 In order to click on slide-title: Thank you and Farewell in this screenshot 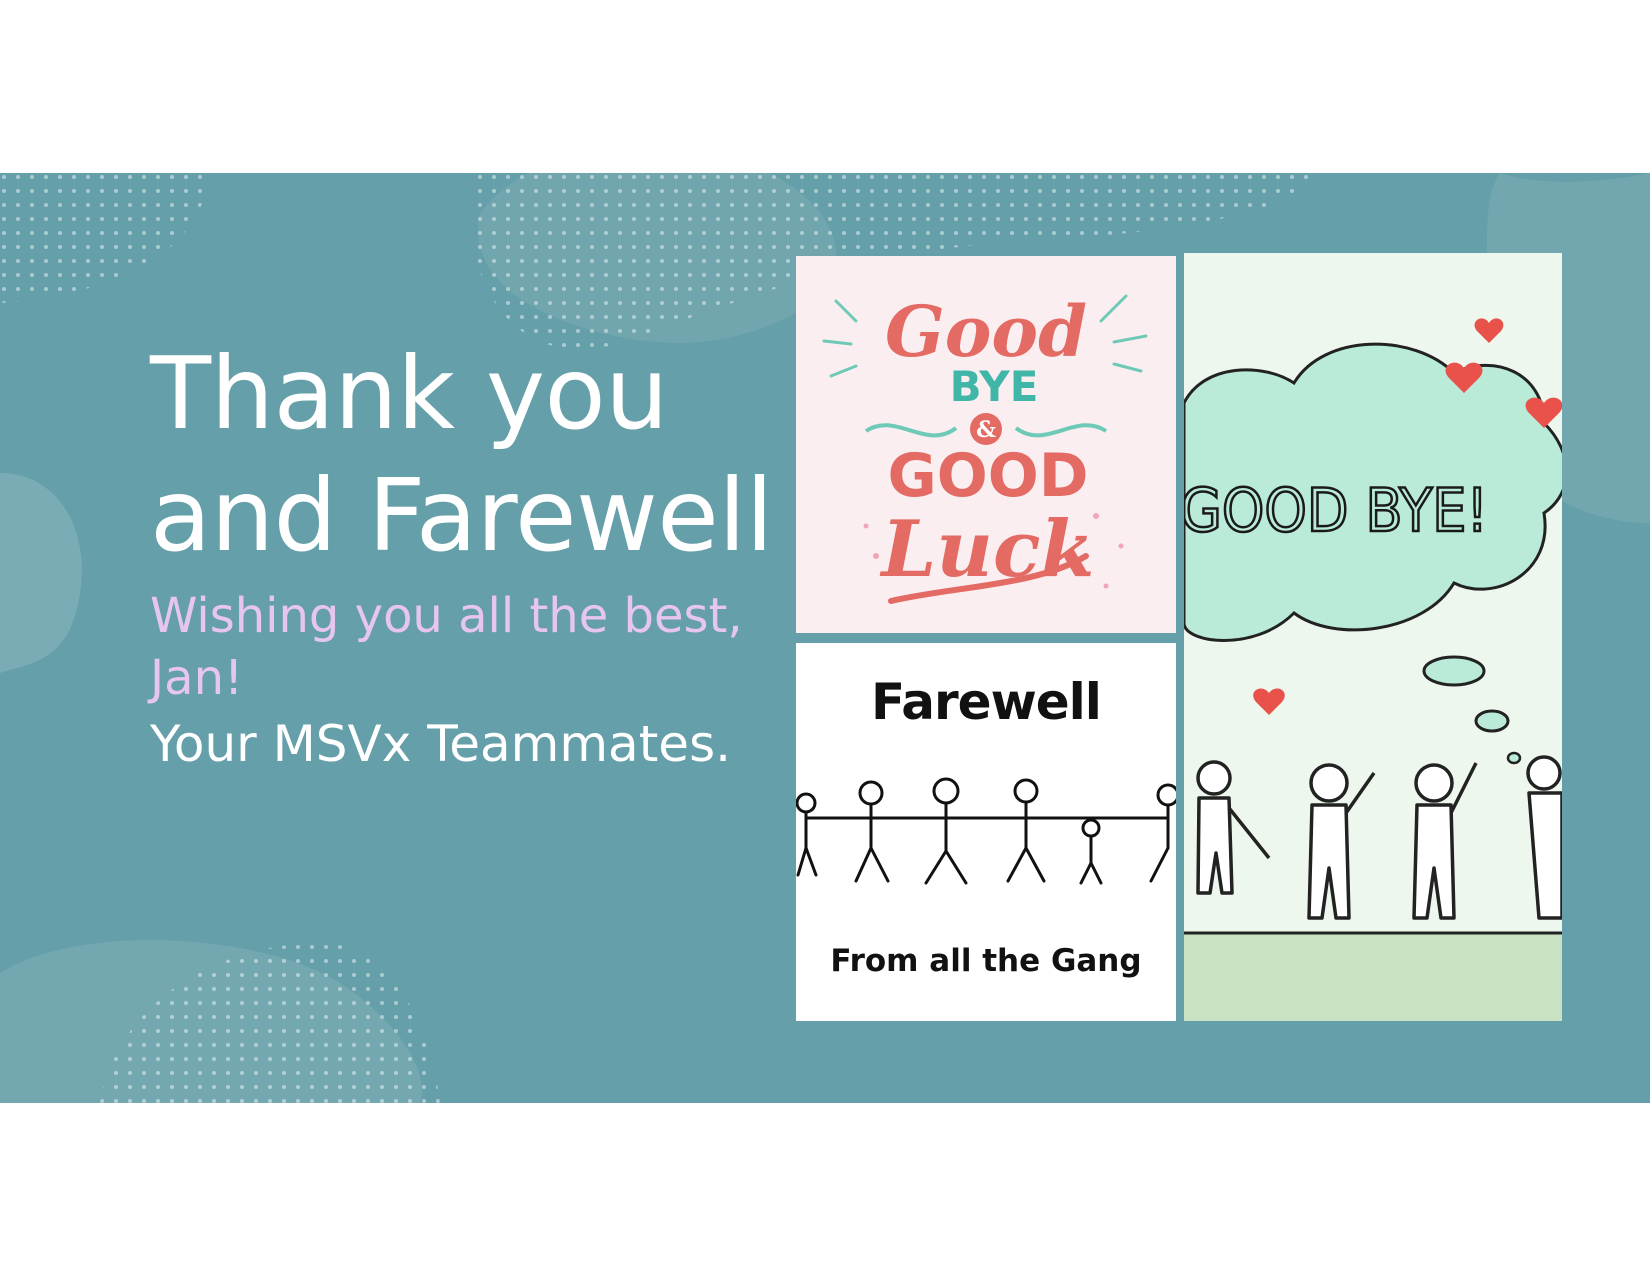, I will do `click(461, 455)`.